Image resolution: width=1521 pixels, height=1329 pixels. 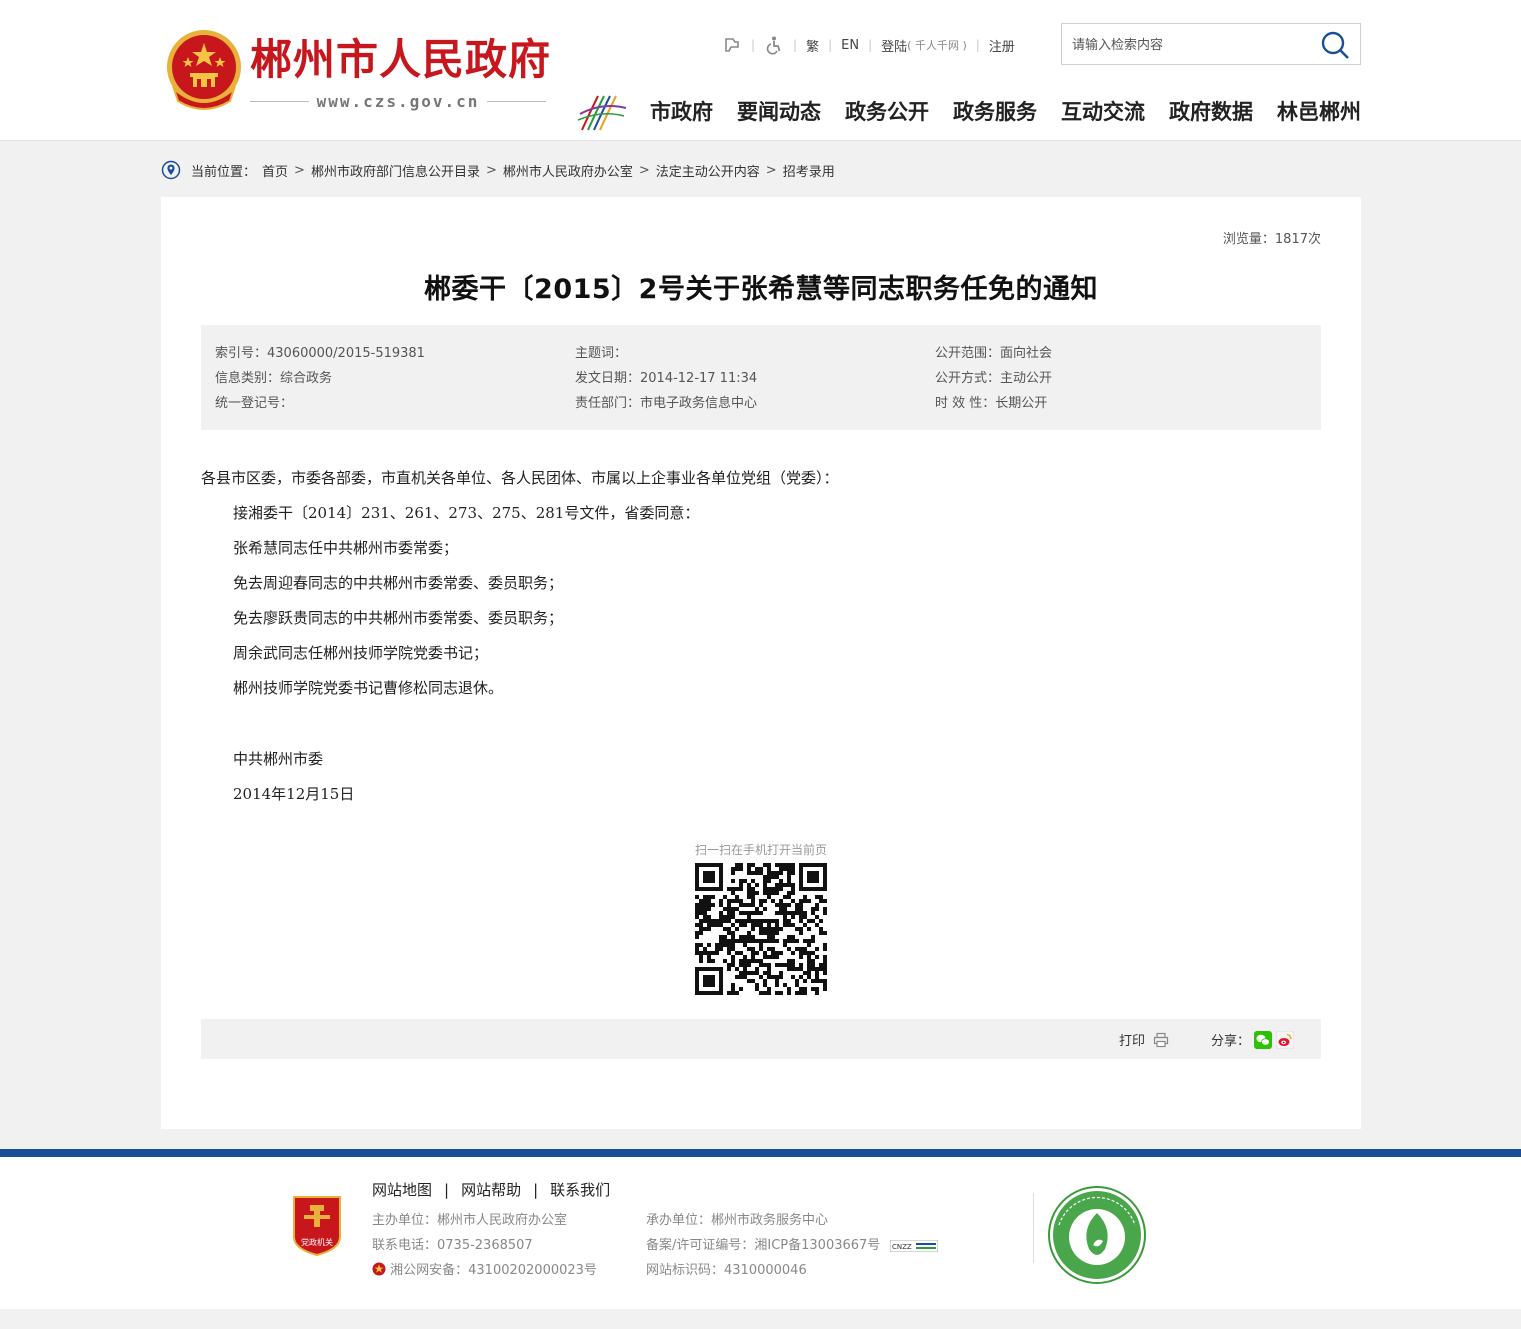 I want to click on search-input, so click(x=1192, y=45).